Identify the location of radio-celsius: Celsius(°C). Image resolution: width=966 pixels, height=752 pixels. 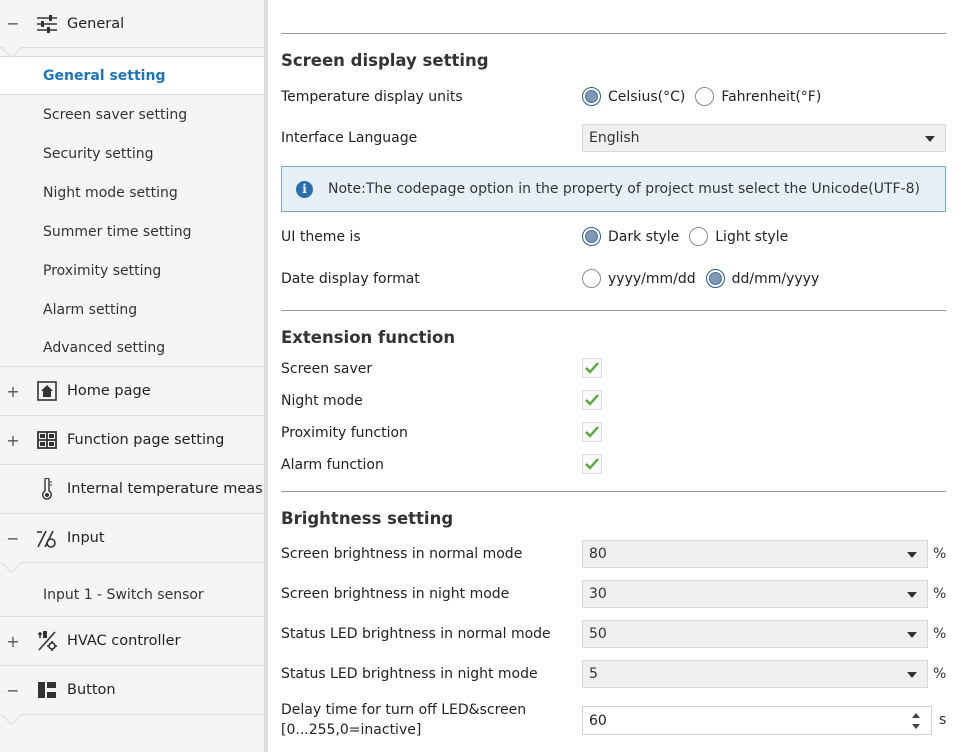
(633, 96).